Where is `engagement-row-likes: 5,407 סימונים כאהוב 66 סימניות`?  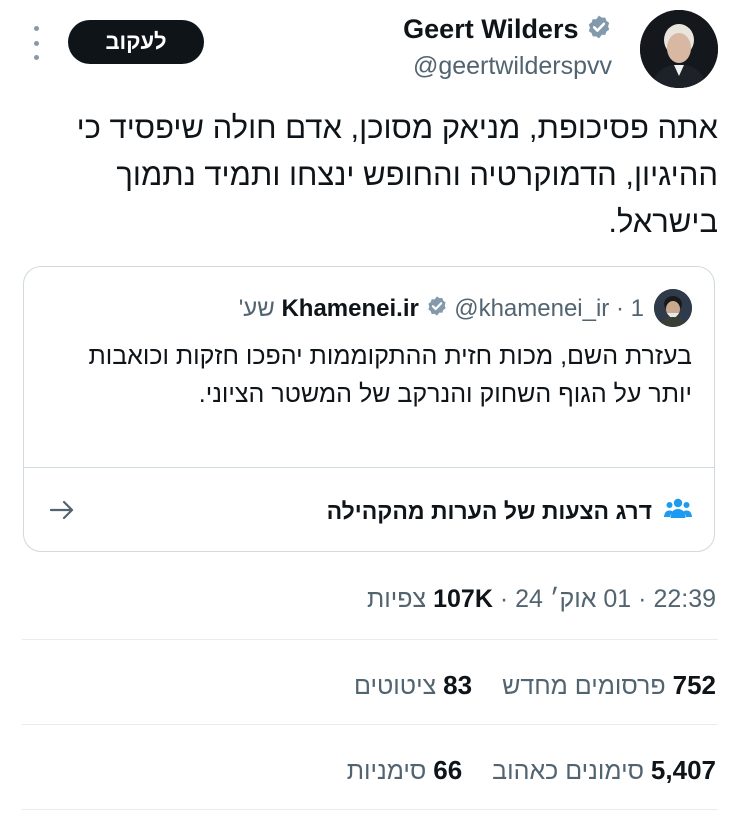 engagement-row-likes: 5,407 סימונים כאהוב 66 סימניות is located at coordinates (531, 770).